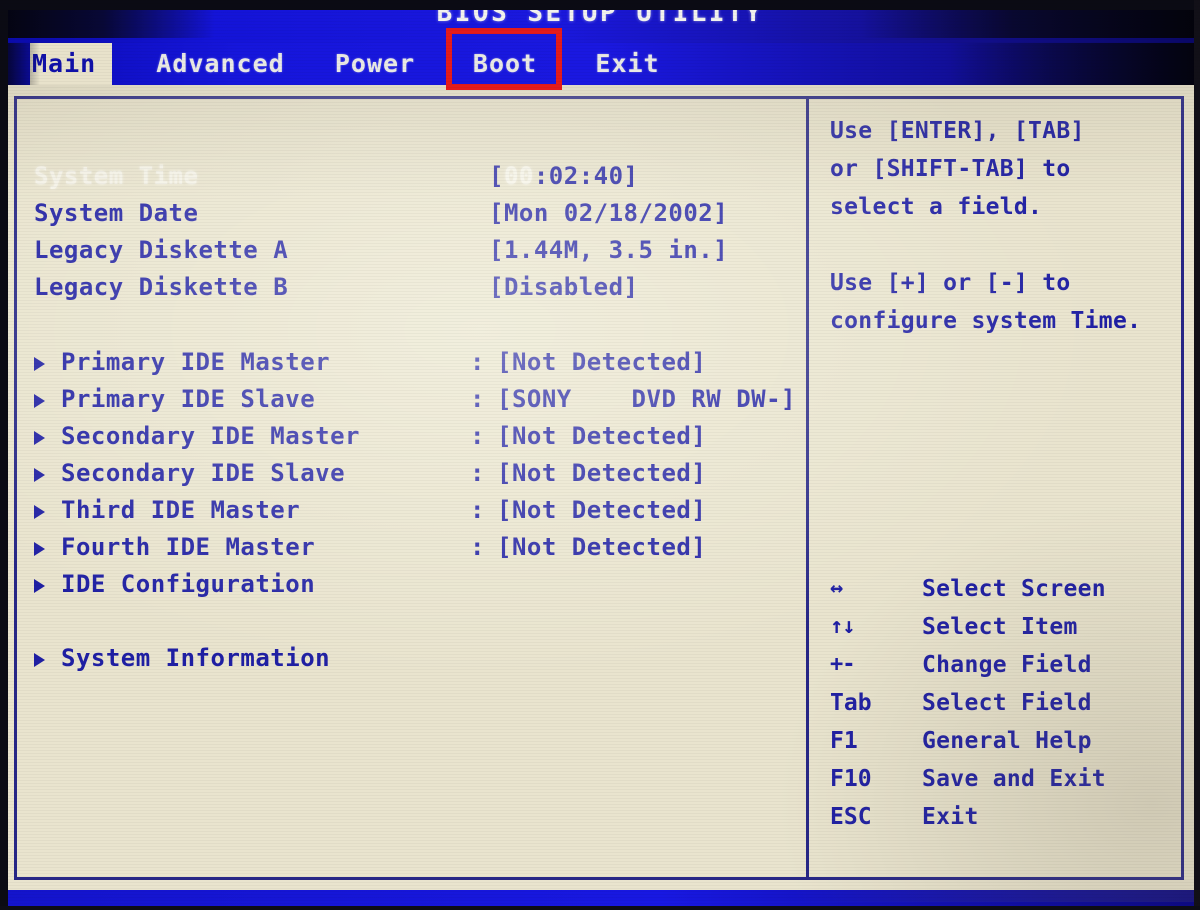 The image size is (1200, 910). What do you see at coordinates (71, 64) in the screenshot?
I see `tab-main: Main` at bounding box center [71, 64].